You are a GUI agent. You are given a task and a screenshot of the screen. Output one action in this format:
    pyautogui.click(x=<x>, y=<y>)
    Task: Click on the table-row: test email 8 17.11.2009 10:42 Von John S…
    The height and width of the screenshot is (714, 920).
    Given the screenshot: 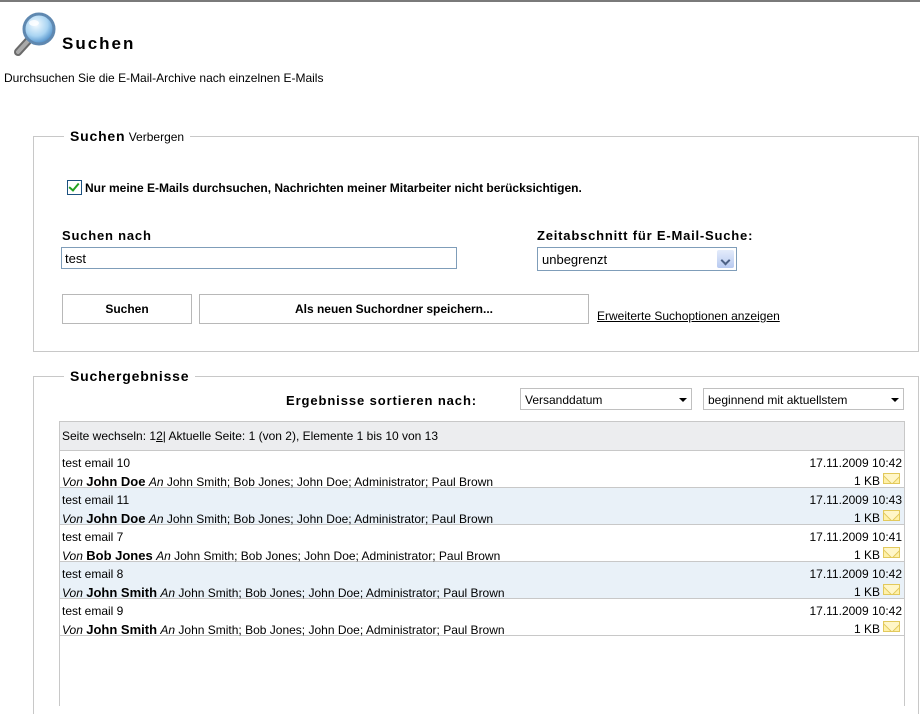 What is the action you would take?
    pyautogui.click(x=482, y=581)
    